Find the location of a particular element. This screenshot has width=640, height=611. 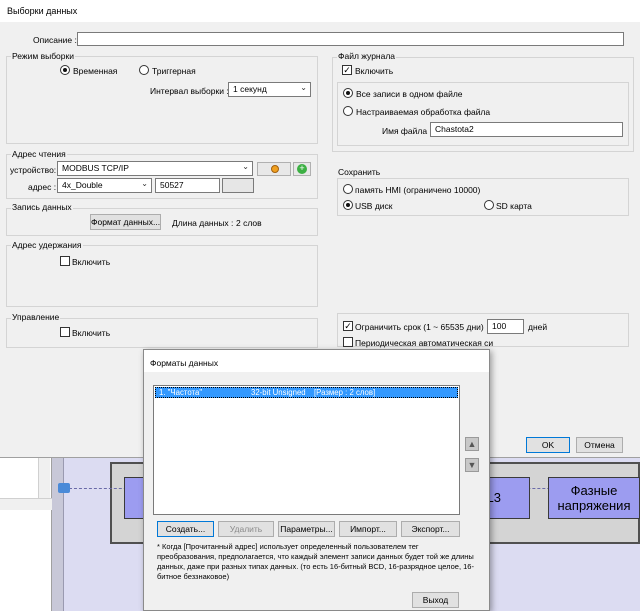

usb-label: USB диск is located at coordinates (374, 206).